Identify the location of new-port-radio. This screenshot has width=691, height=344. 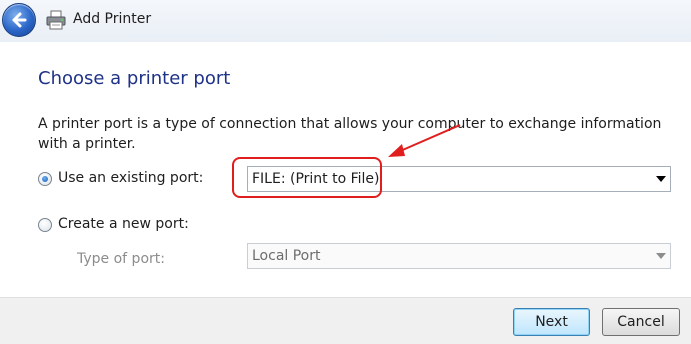
(45, 225).